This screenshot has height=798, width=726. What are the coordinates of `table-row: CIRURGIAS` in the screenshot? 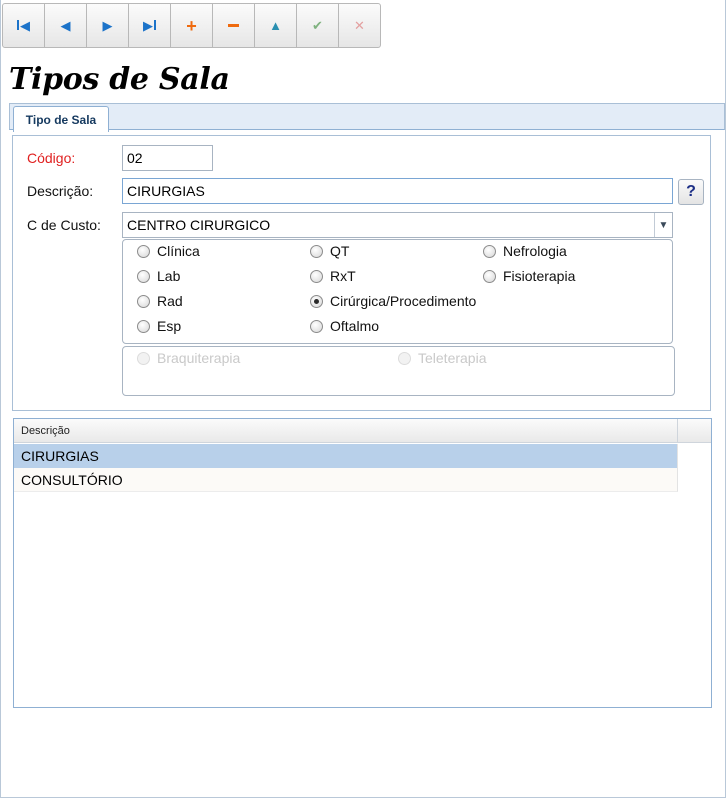 It's located at (346, 456).